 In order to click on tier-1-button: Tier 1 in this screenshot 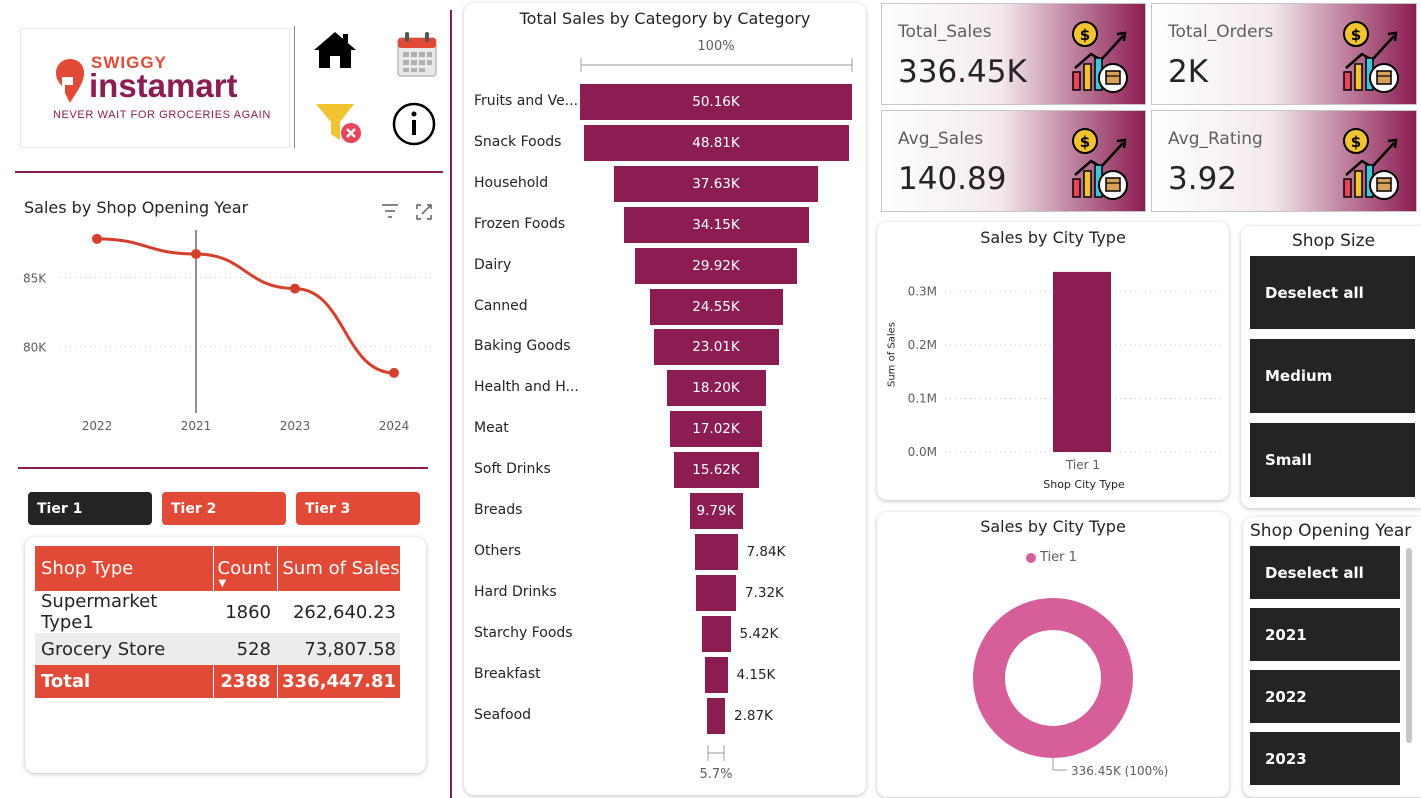, I will do `click(90, 508)`.